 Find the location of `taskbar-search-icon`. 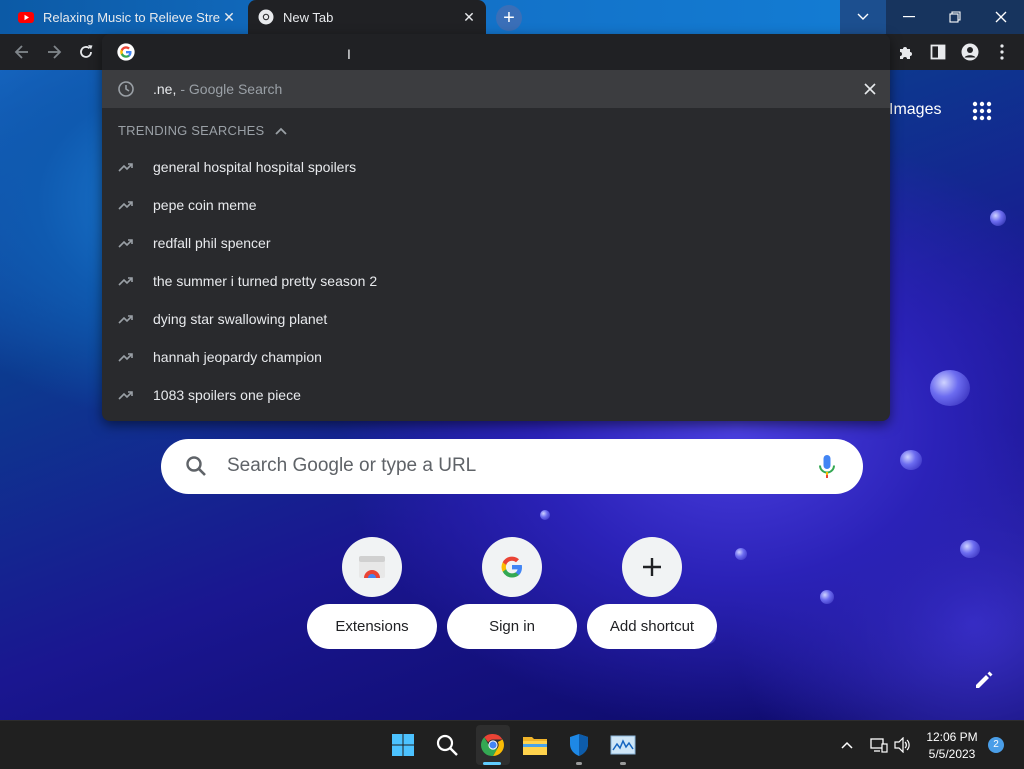

taskbar-search-icon is located at coordinates (447, 745).